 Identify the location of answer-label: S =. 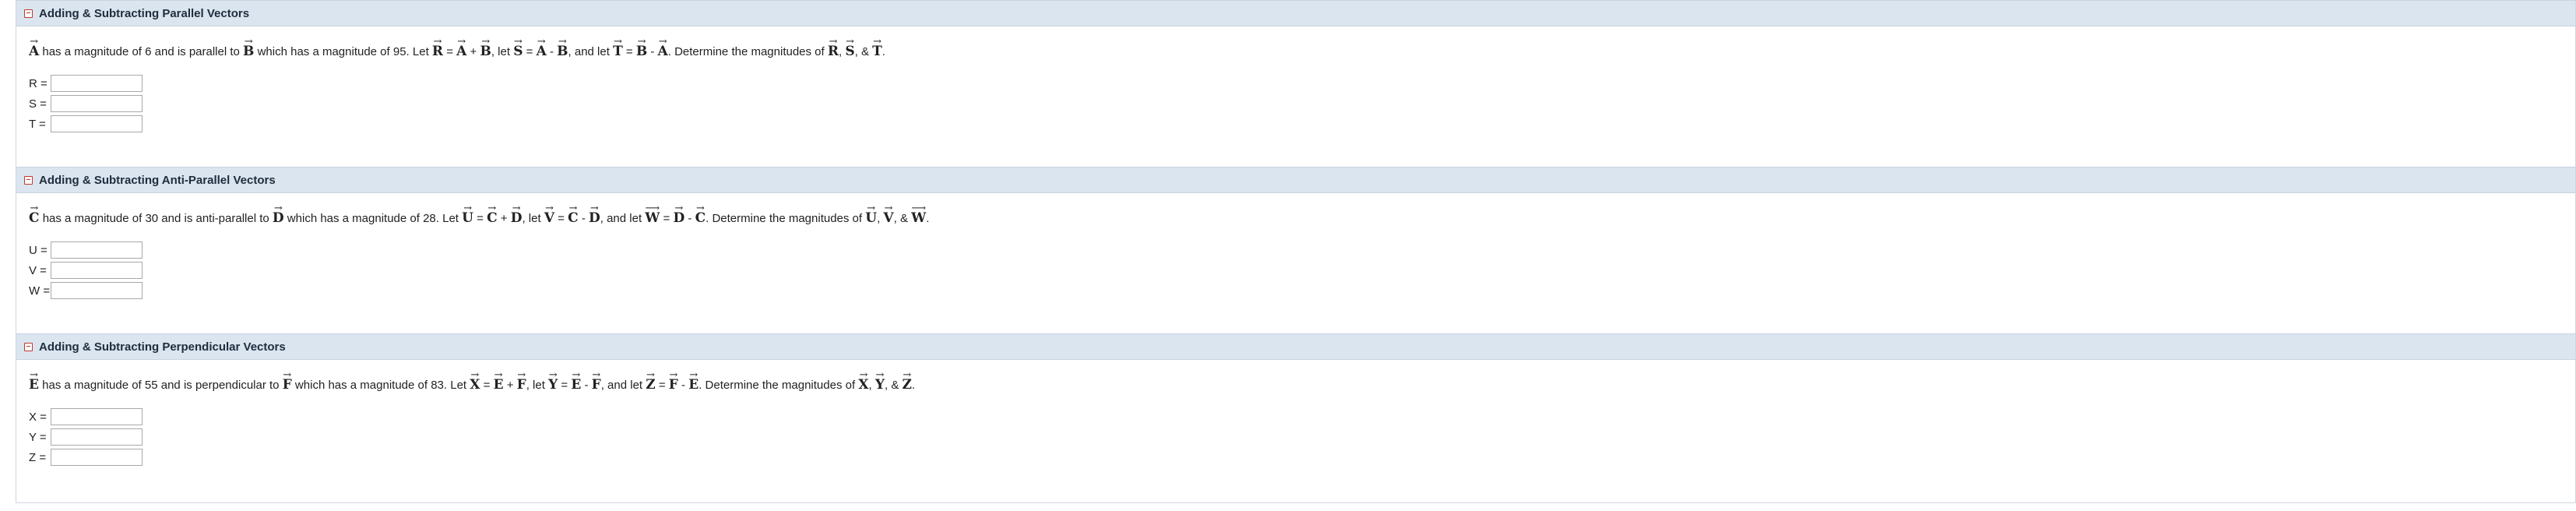
(38, 104).